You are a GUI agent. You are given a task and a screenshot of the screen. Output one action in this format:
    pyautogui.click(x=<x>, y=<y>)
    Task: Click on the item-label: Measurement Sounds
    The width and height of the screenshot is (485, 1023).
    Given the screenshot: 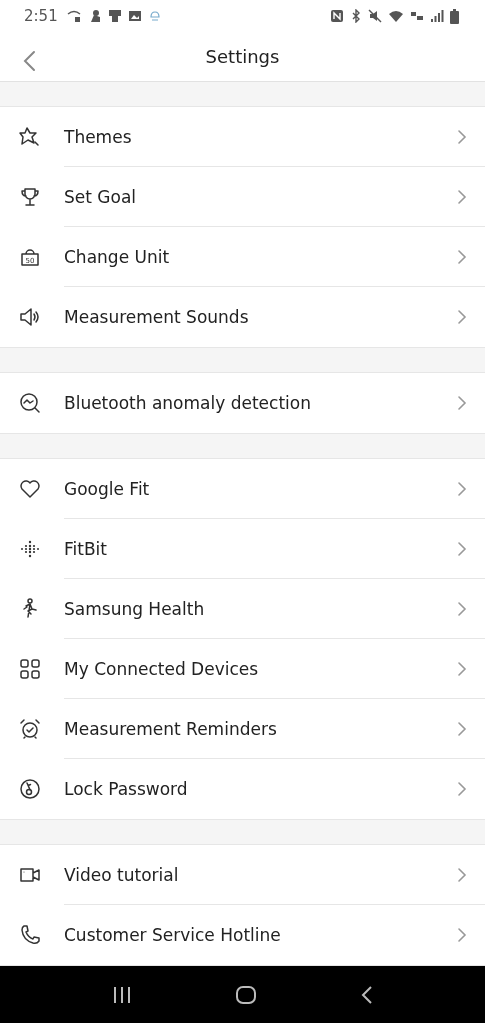 What is the action you would take?
    pyautogui.click(x=156, y=317)
    